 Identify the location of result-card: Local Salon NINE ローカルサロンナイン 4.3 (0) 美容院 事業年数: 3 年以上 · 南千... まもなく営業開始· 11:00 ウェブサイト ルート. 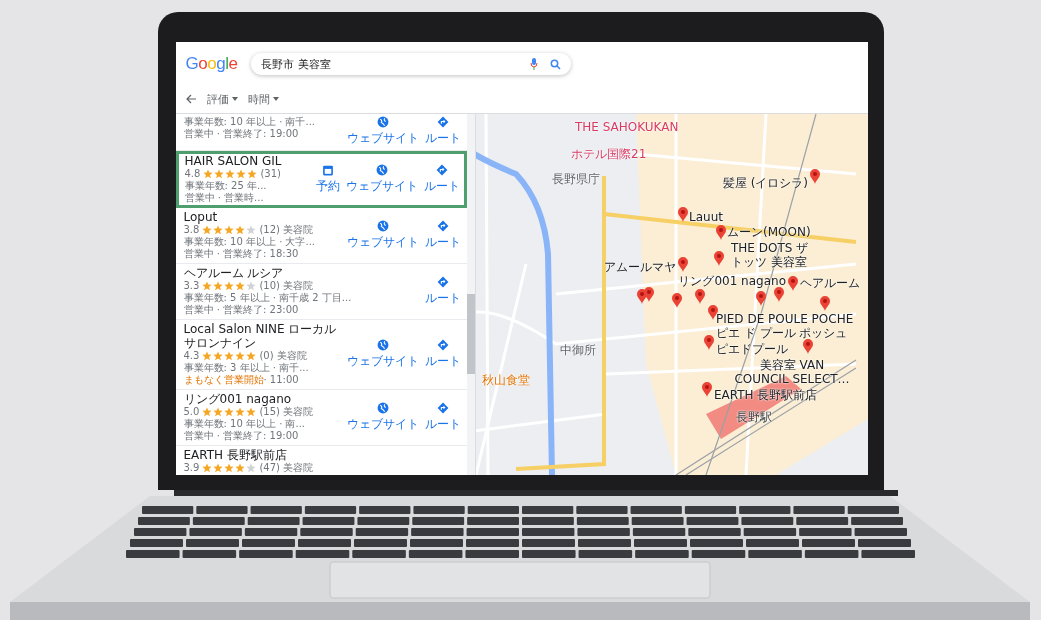
(321, 355).